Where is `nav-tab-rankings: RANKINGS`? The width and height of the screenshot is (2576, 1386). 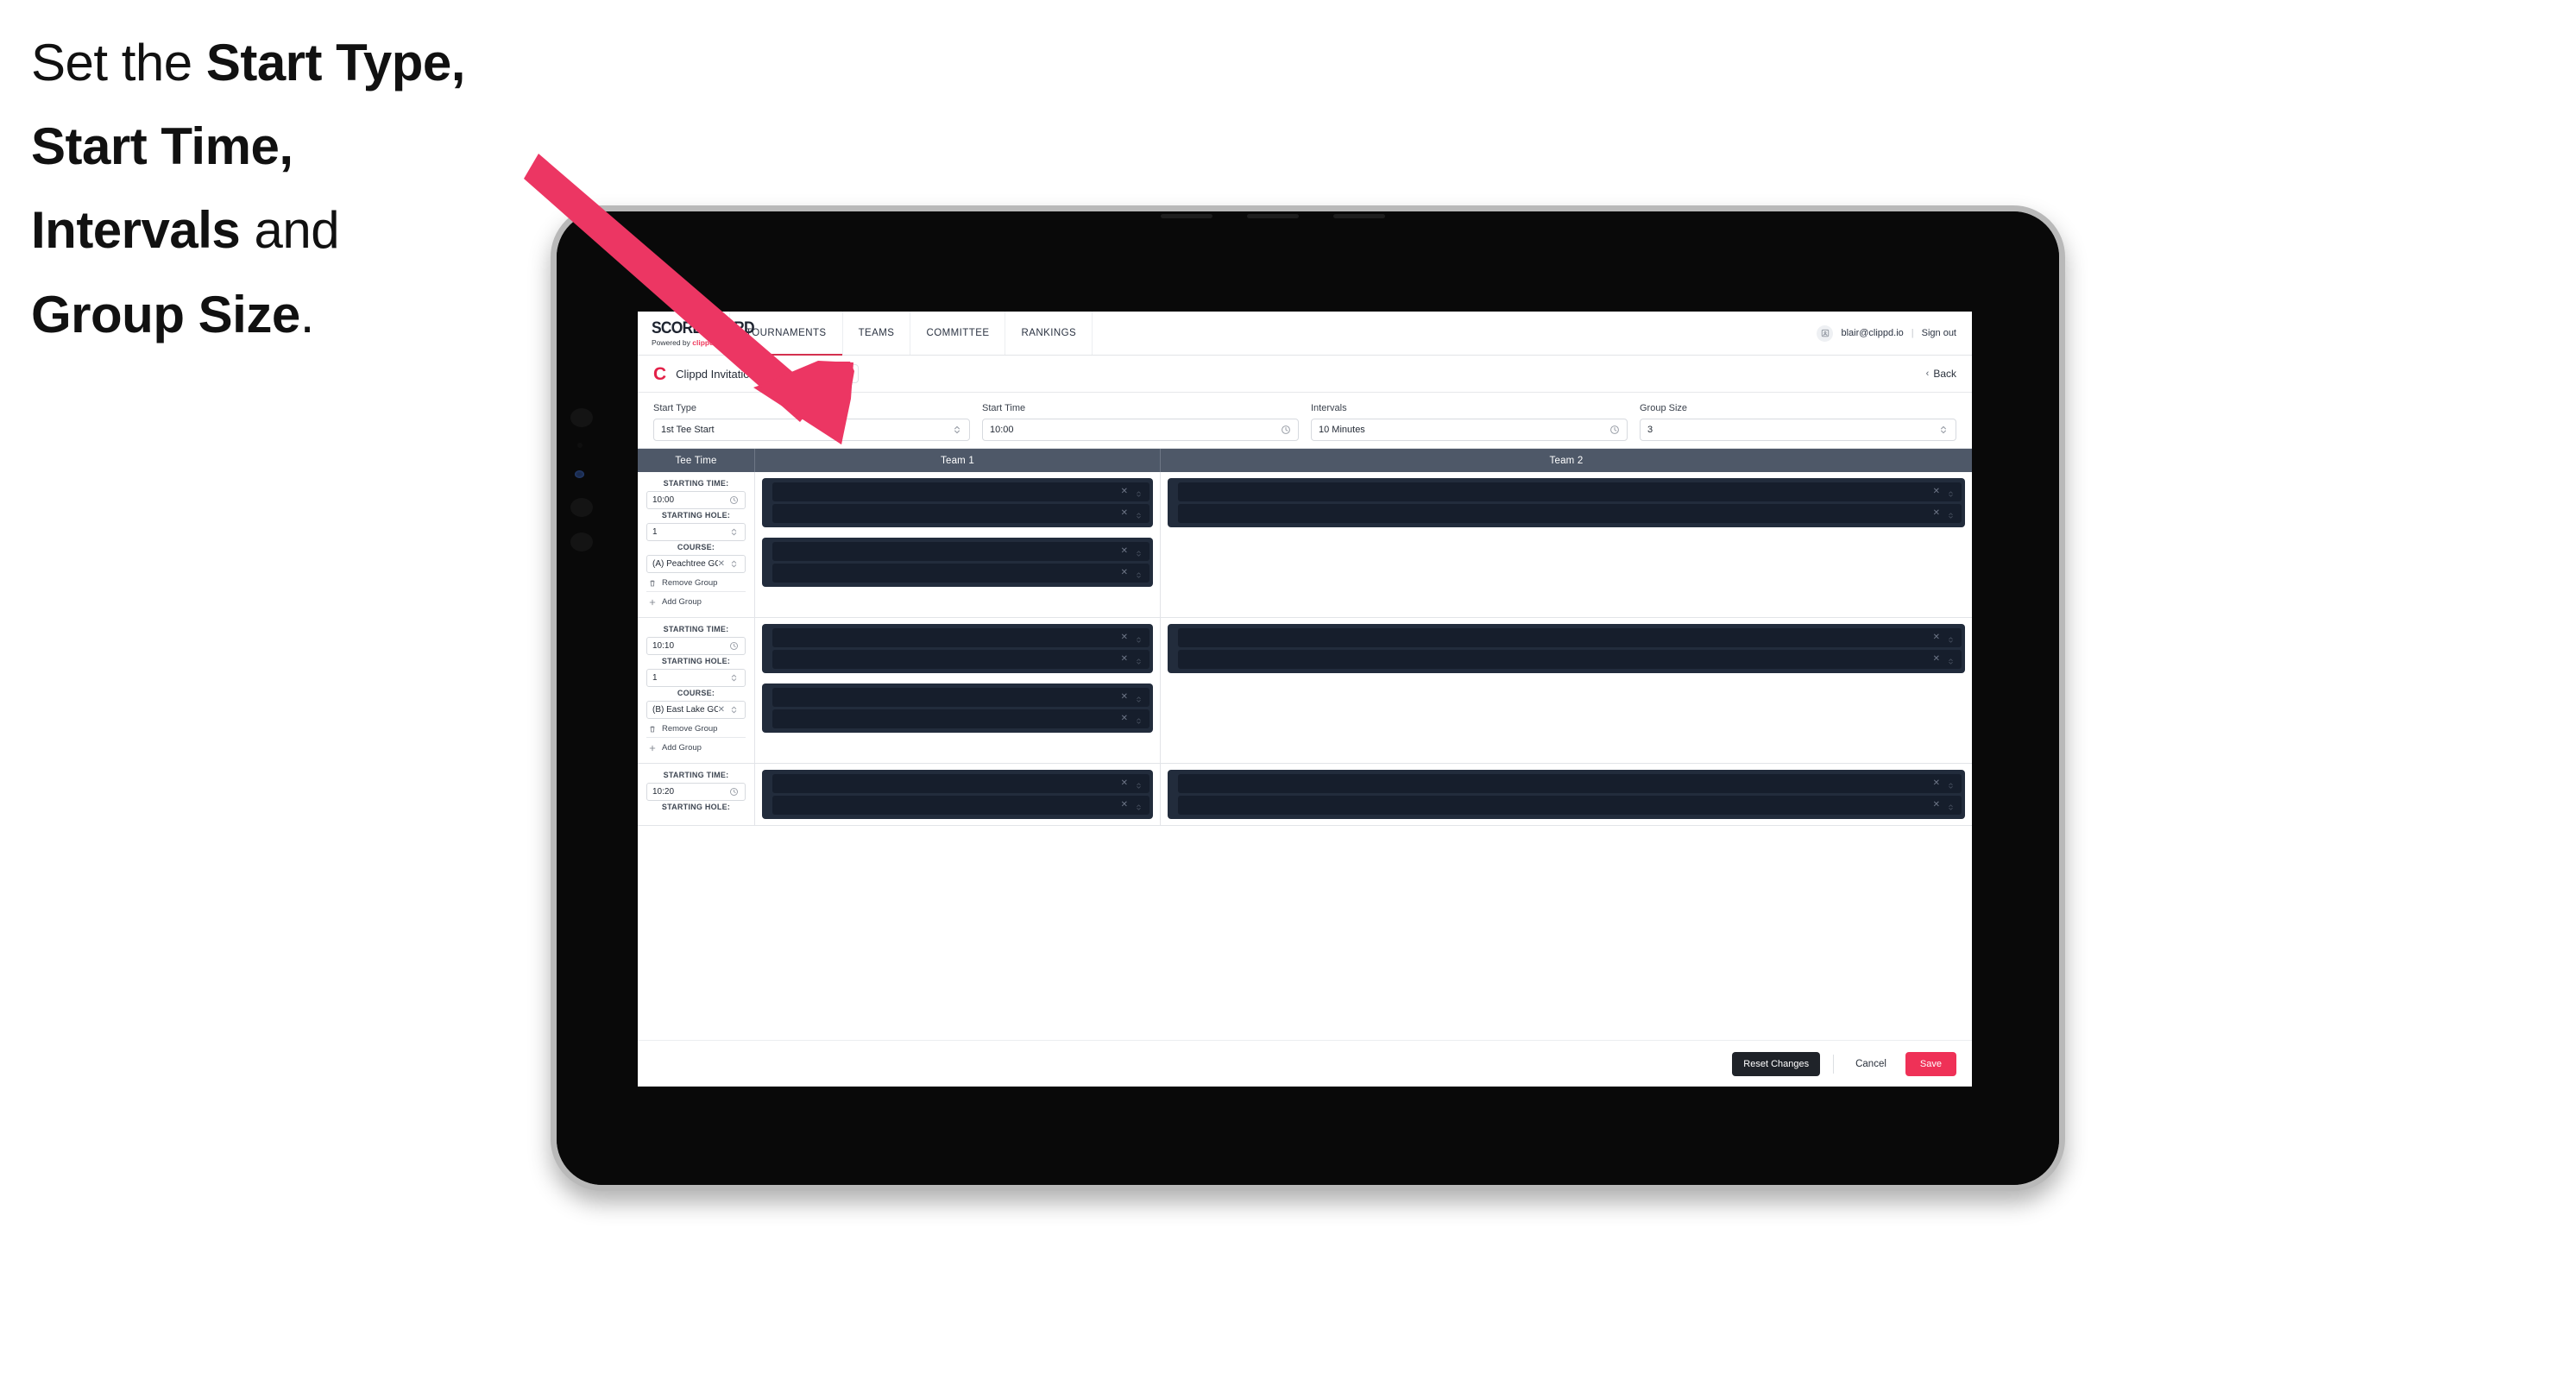 nav-tab-rankings: RANKINGS is located at coordinates (1049, 333).